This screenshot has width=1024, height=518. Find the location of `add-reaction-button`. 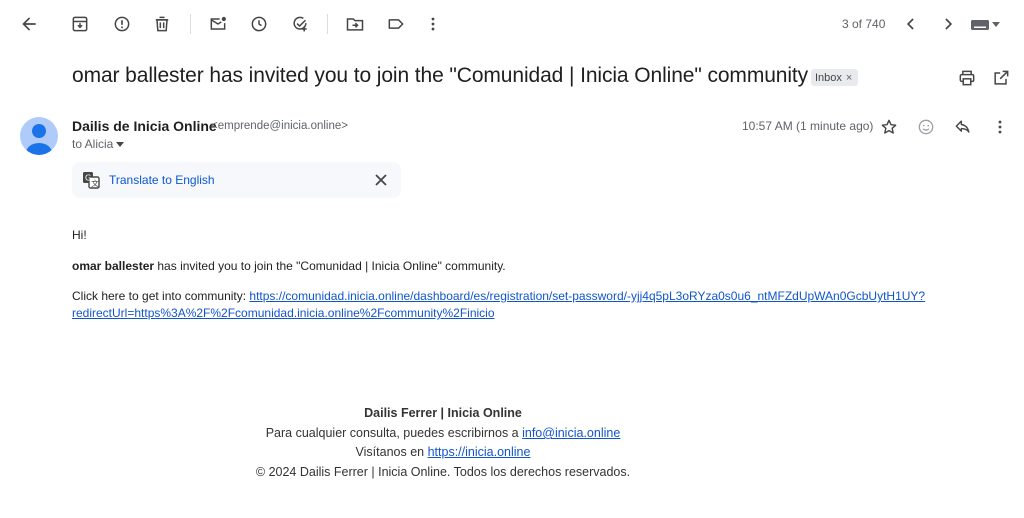

add-reaction-button is located at coordinates (926, 127).